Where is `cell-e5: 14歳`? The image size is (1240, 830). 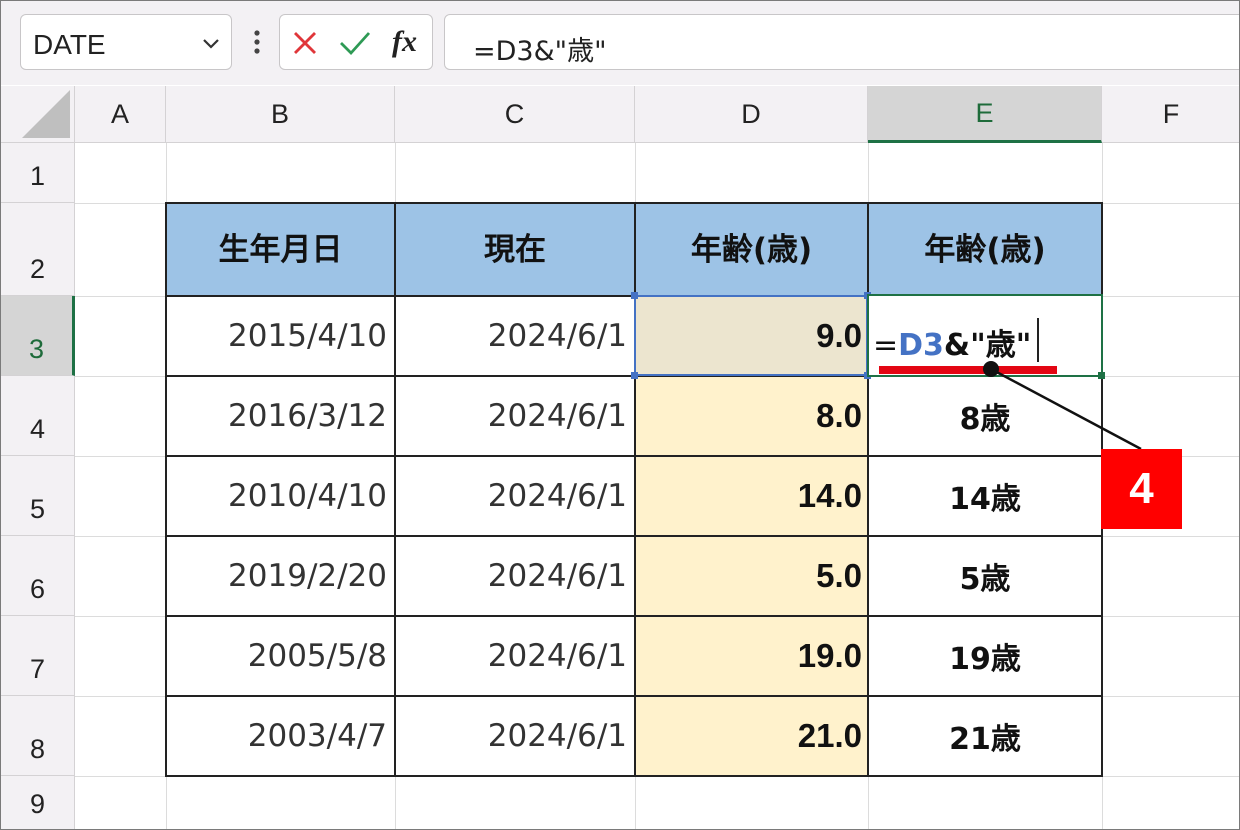
cell-e5: 14歳 is located at coordinates (985, 496).